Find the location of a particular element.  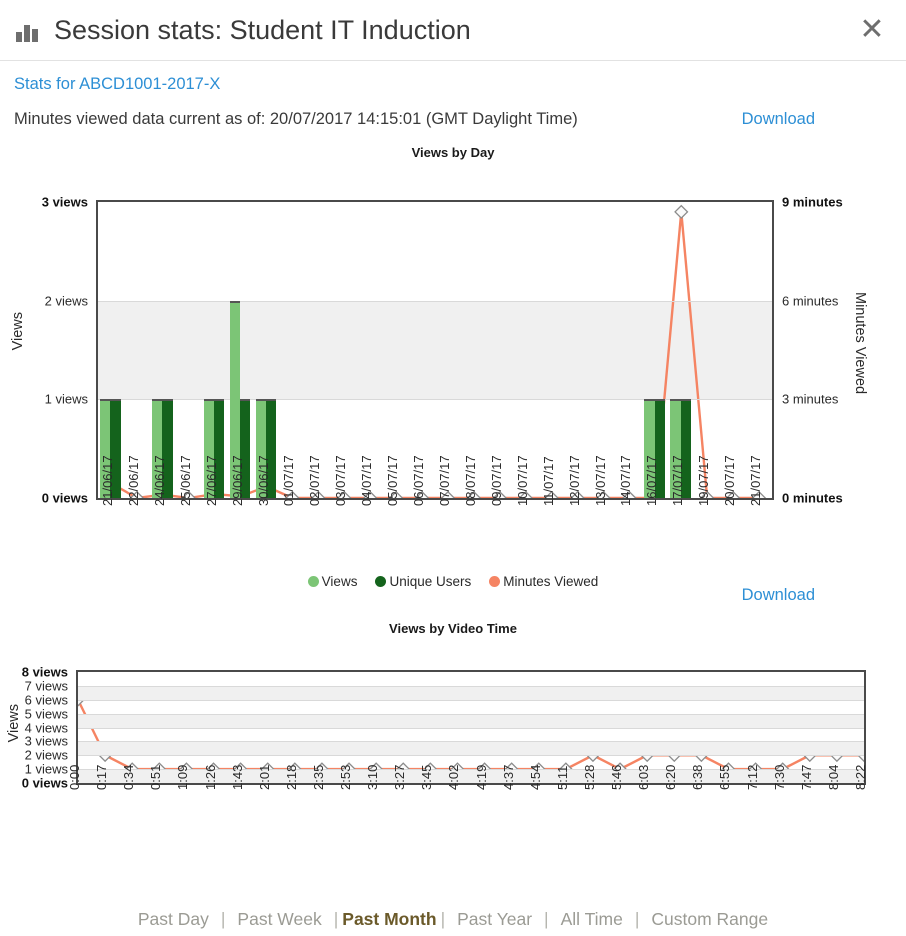

chart2-x-tick: 2:18 is located at coordinates (291, 777).